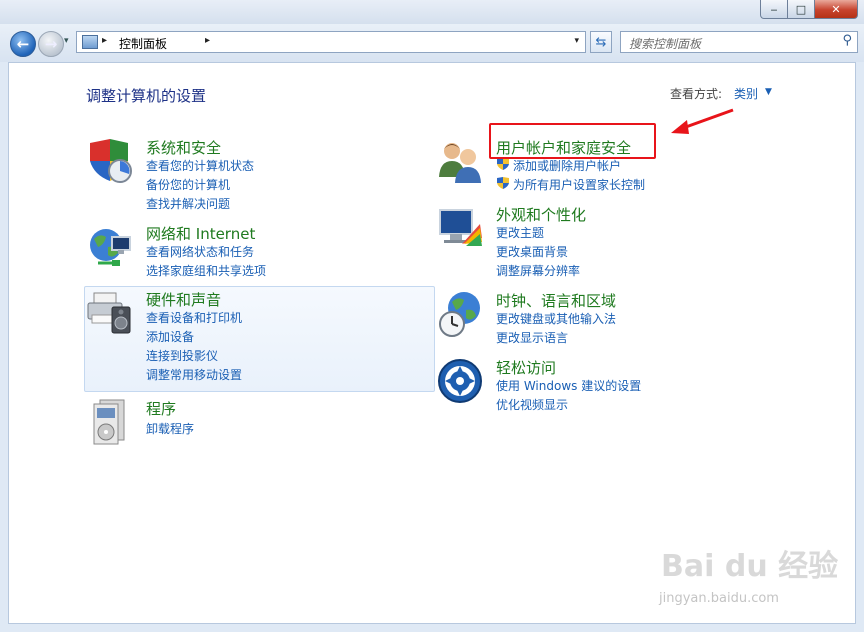 The height and width of the screenshot is (632, 864). Describe the element at coordinates (460, 381) in the screenshot. I see `ease-of-access-icon` at that location.